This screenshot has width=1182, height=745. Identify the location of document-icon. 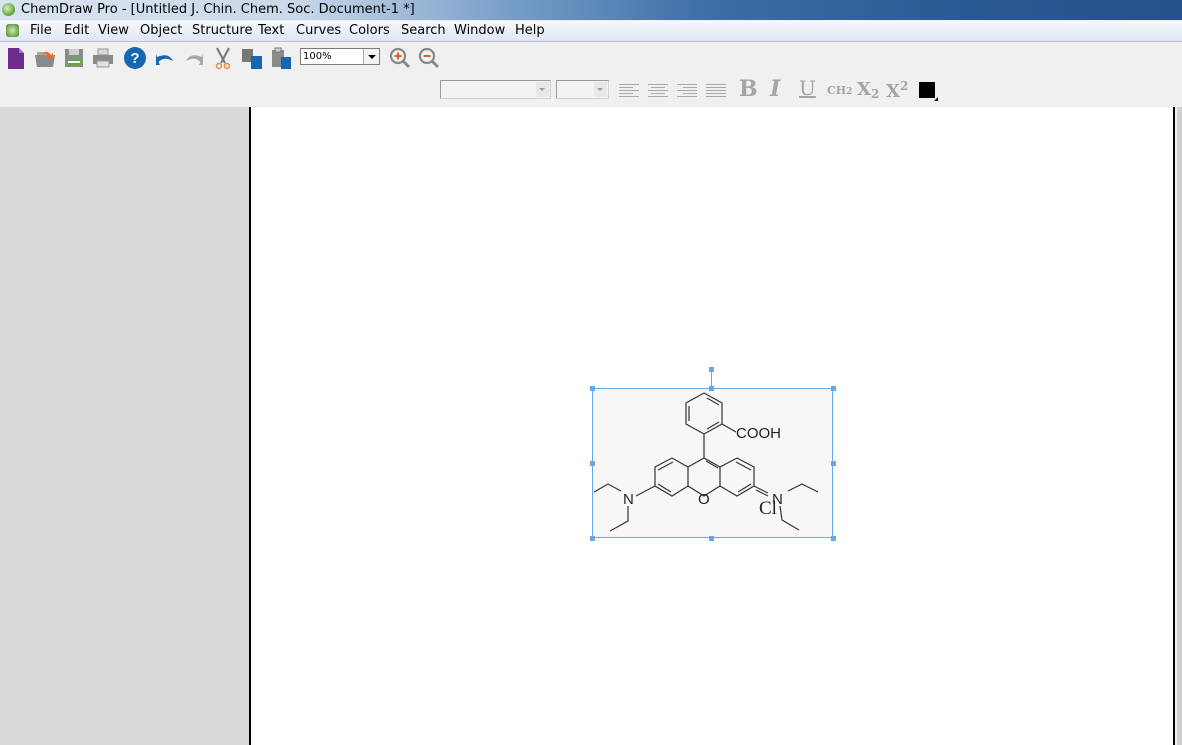
(12, 30).